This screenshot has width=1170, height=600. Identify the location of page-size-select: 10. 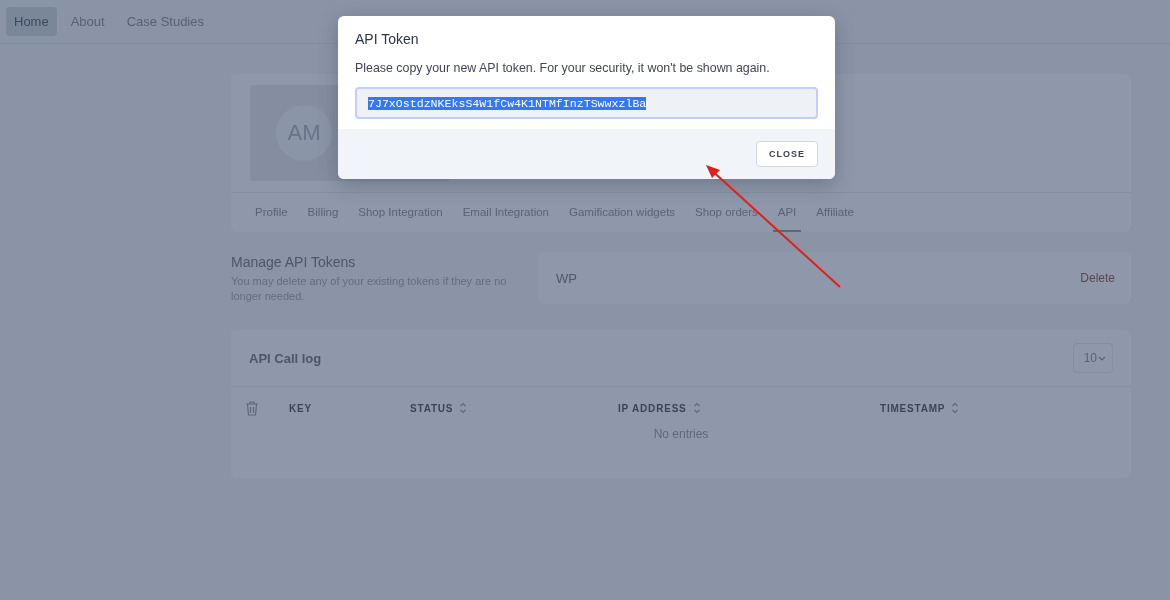
(1092, 358).